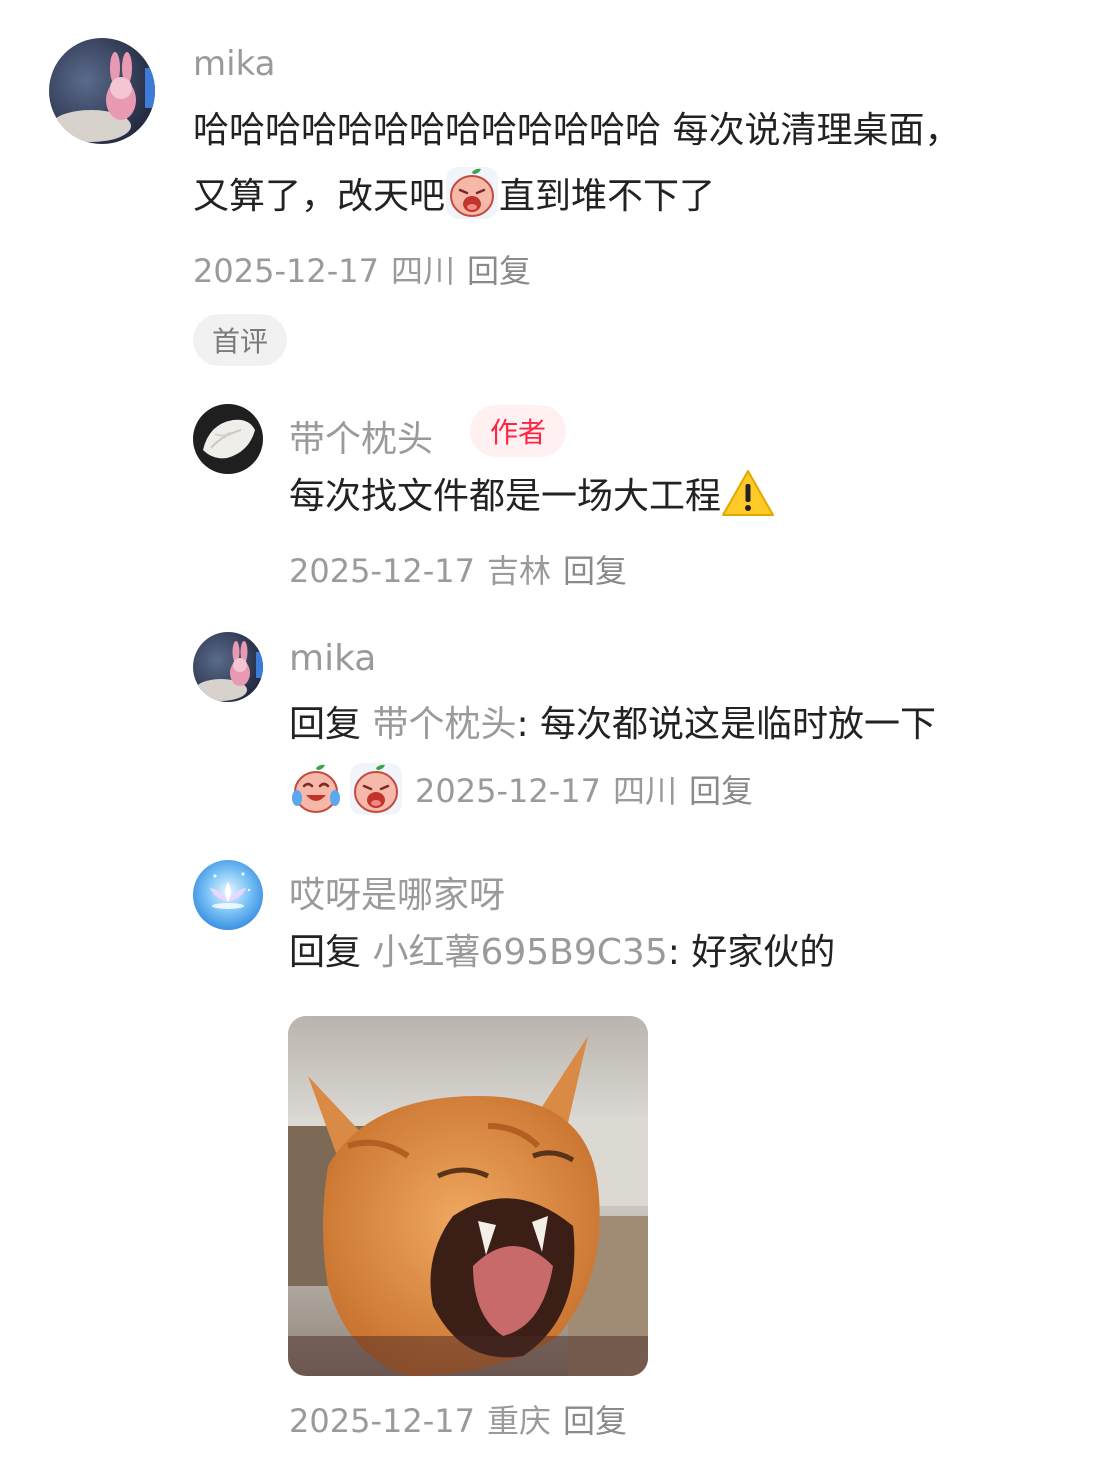  Describe the element at coordinates (644, 791) in the screenshot. I see `reply-location: 四川` at that location.